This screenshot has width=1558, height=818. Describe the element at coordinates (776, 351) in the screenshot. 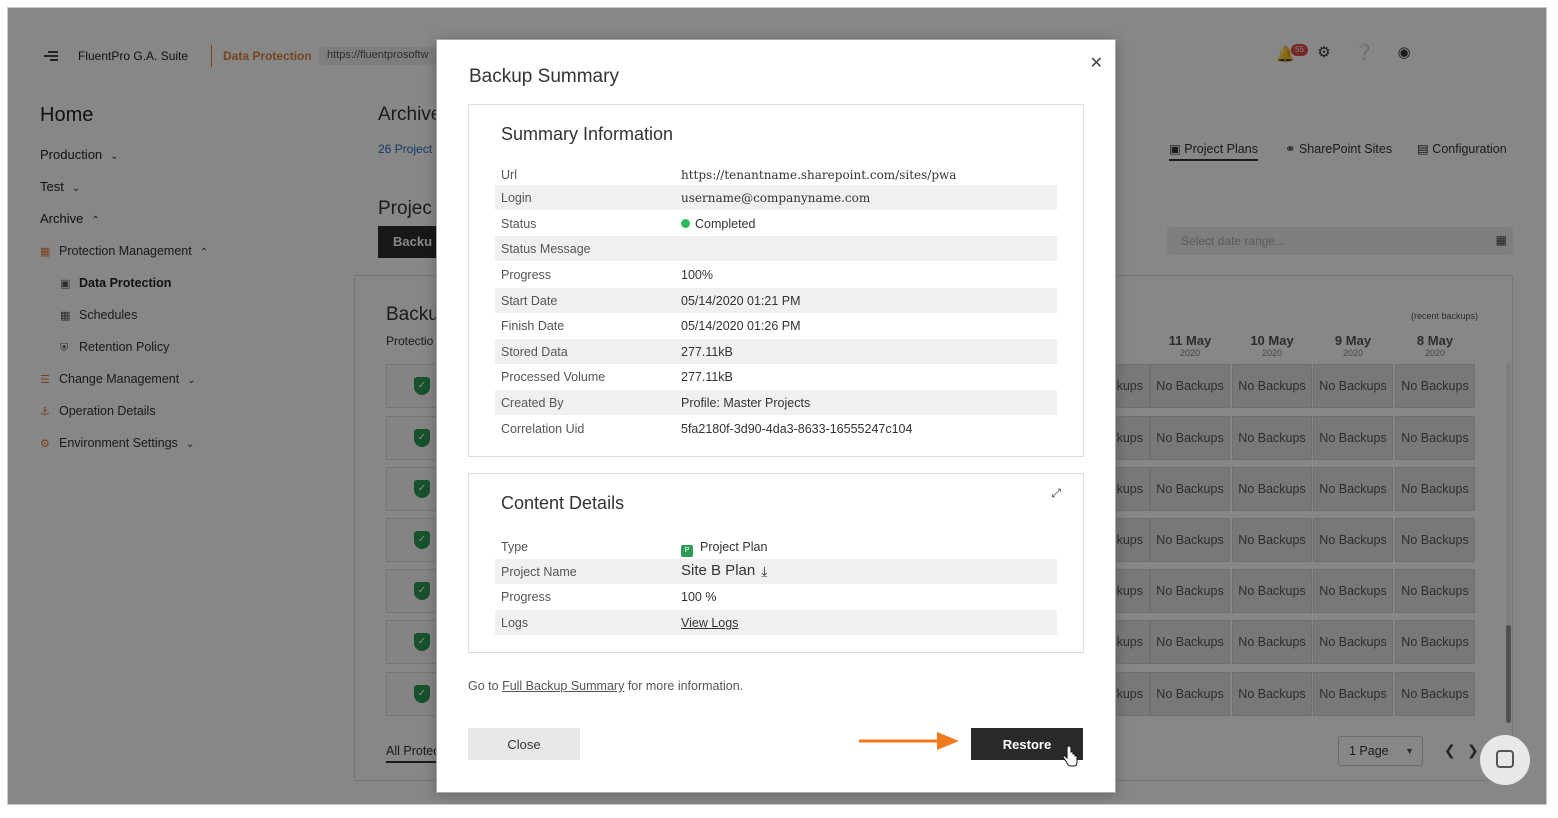

I see `summary-row-stored-data: Stored Data 277.11kB` at that location.